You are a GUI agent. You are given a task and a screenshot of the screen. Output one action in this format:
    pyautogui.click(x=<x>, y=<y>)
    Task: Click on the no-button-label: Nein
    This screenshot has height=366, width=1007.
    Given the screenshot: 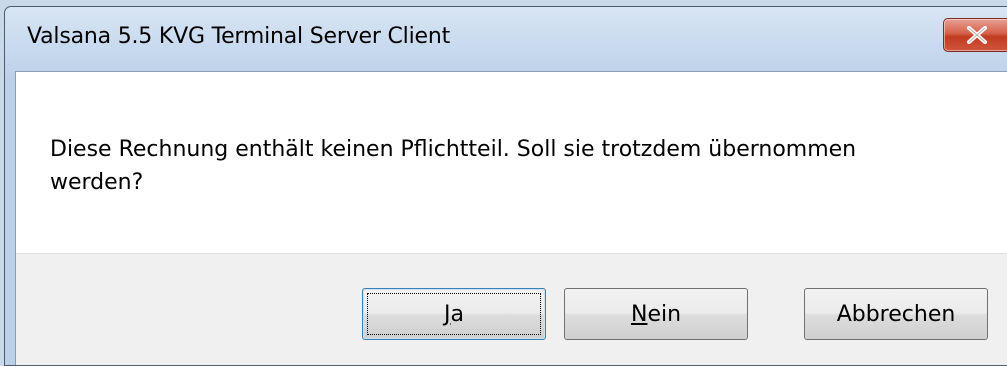 What is the action you would take?
    pyautogui.click(x=656, y=314)
    